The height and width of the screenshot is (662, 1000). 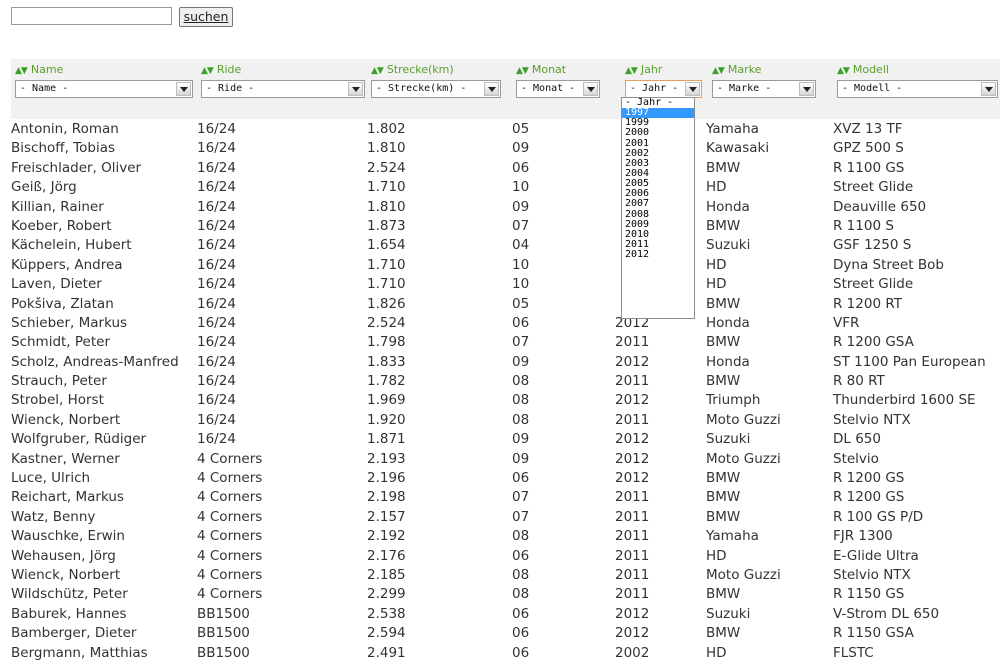 What do you see at coordinates (386, 322) in the screenshot?
I see `cell-strecke: 2.524` at bounding box center [386, 322].